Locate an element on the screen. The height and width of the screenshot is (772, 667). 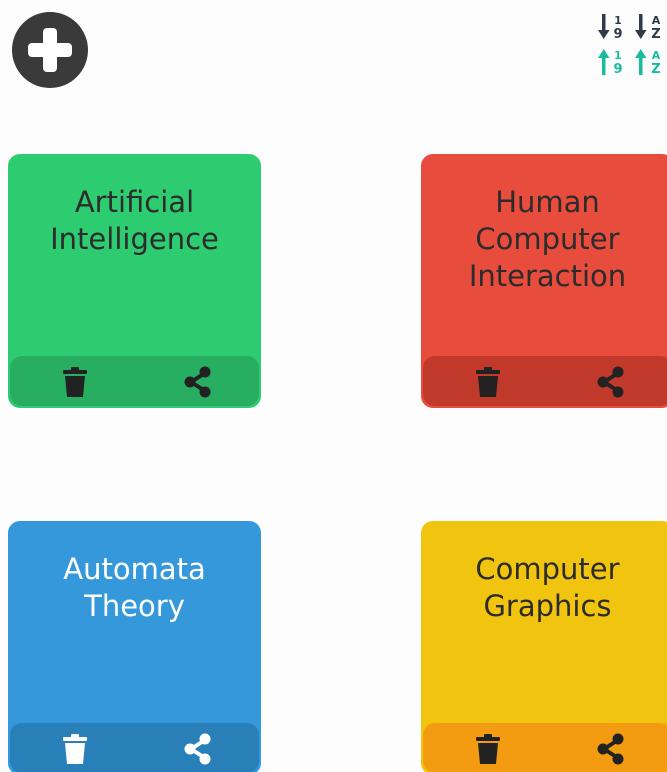
sort-alpha-desc-icon: A Z is located at coordinates (651, 27).